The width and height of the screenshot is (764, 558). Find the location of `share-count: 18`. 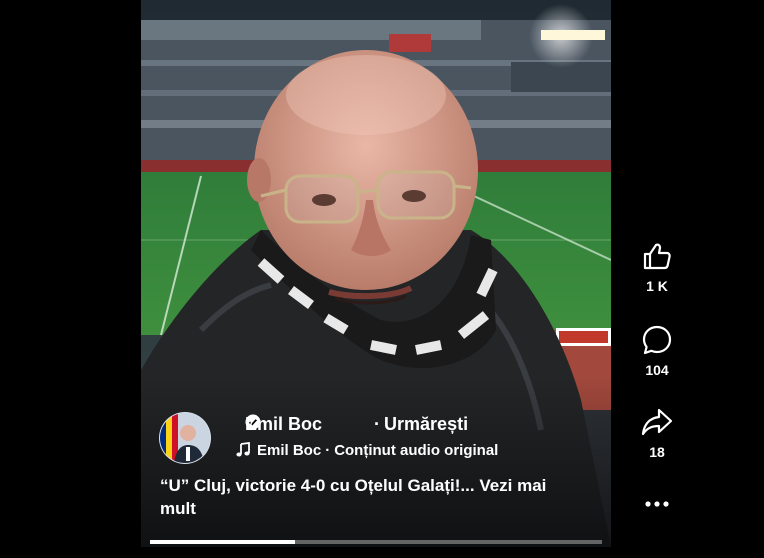

share-count: 18 is located at coordinates (657, 452).